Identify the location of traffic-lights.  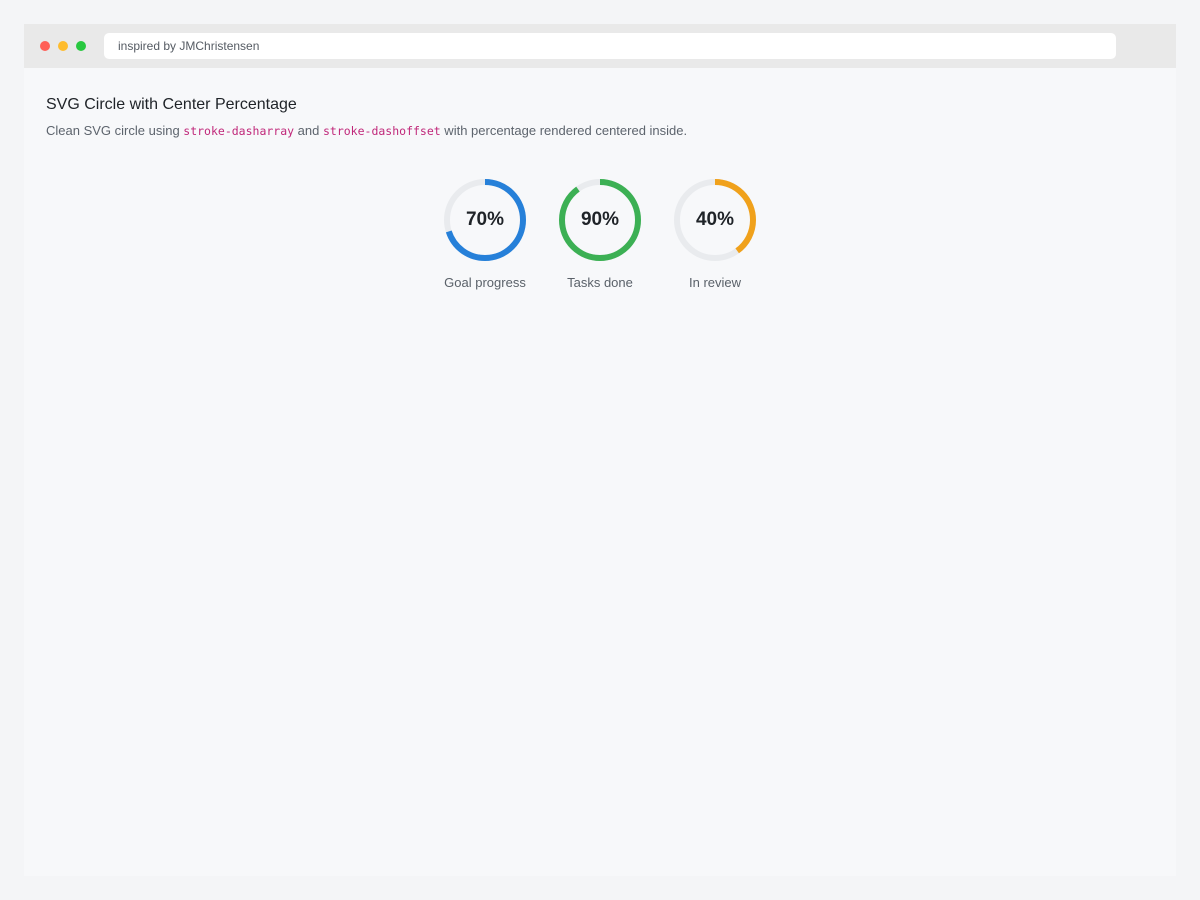
(63, 46).